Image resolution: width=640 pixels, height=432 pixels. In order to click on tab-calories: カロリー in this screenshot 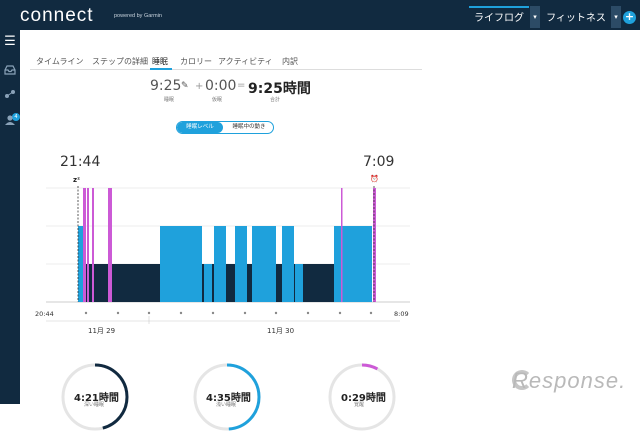, I will do `click(196, 61)`.